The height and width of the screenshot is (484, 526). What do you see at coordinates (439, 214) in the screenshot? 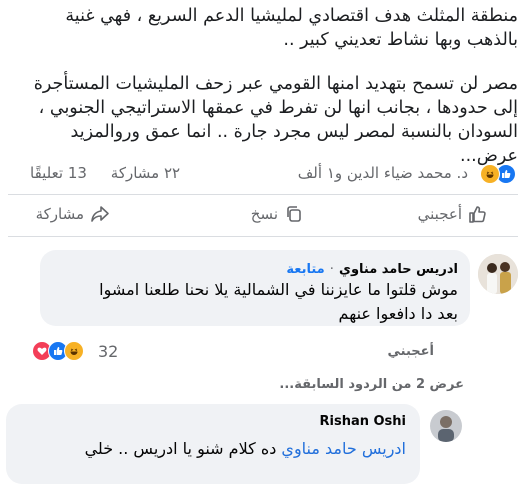
I see `like-label: أعجبني` at bounding box center [439, 214].